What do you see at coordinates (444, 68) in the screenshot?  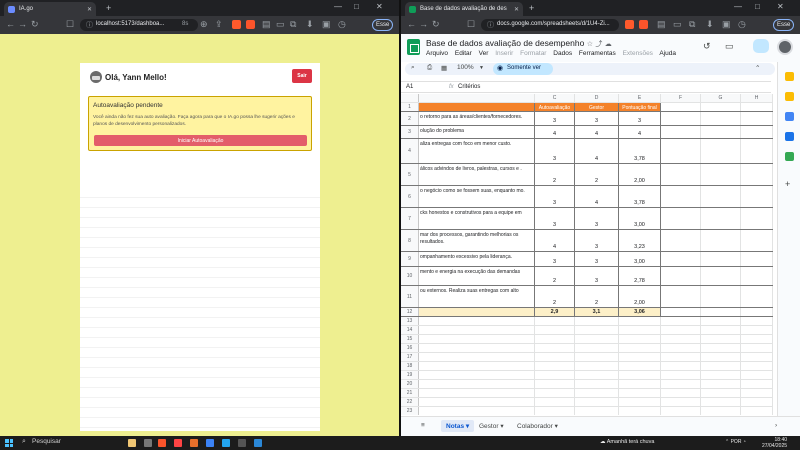 I see `paint-format-icon: ▦` at bounding box center [444, 68].